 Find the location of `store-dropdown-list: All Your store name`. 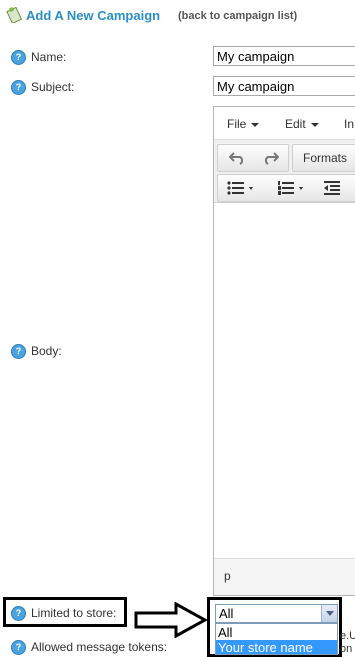

store-dropdown-list: All Your store name is located at coordinates (276, 639).